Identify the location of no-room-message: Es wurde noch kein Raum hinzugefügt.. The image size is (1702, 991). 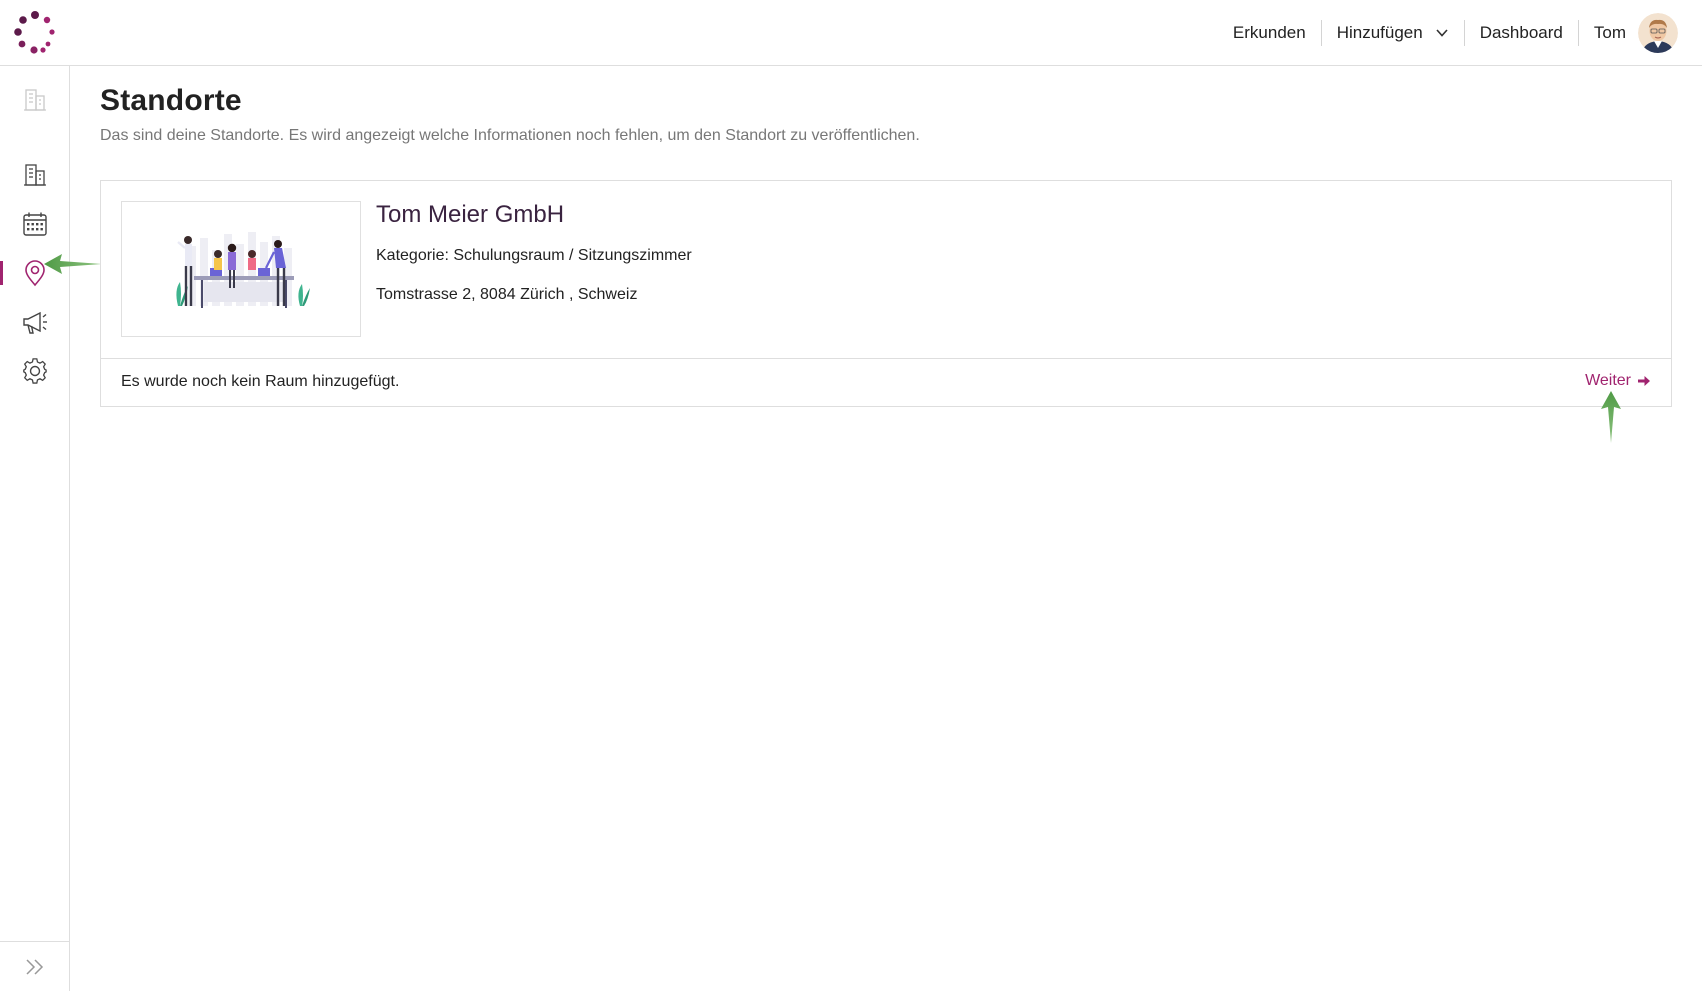
(260, 381).